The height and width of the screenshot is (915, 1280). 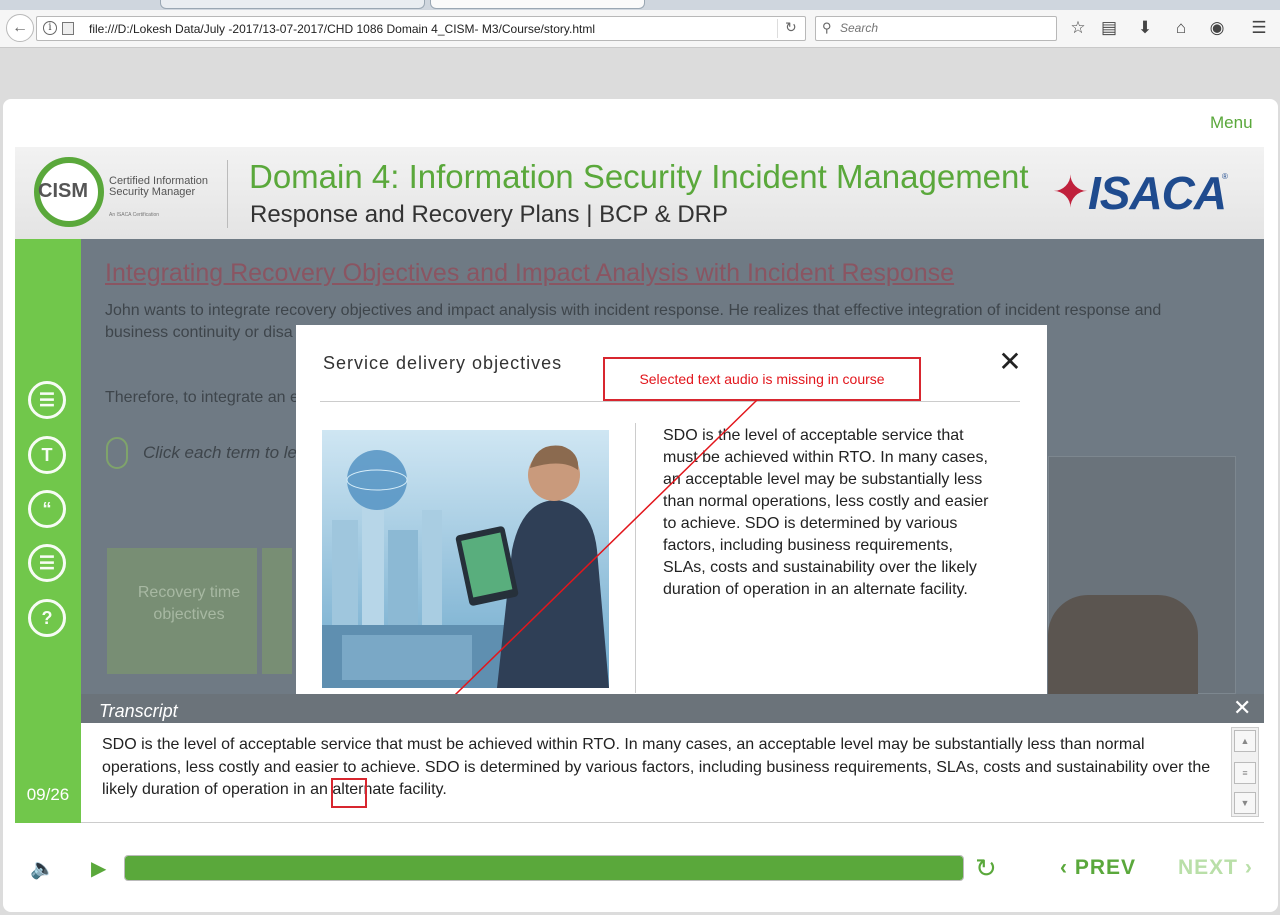 What do you see at coordinates (1245, 741) in the screenshot?
I see `scroll-up-button: ▲` at bounding box center [1245, 741].